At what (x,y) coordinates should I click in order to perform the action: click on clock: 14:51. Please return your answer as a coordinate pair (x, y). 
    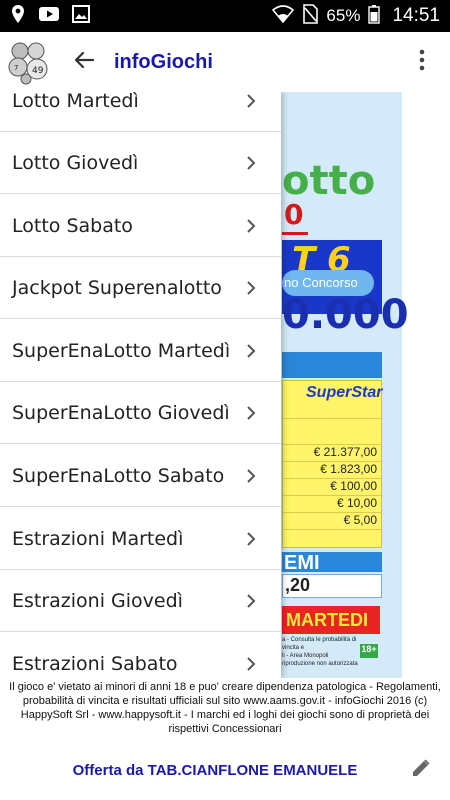
    Looking at the image, I should click on (416, 15).